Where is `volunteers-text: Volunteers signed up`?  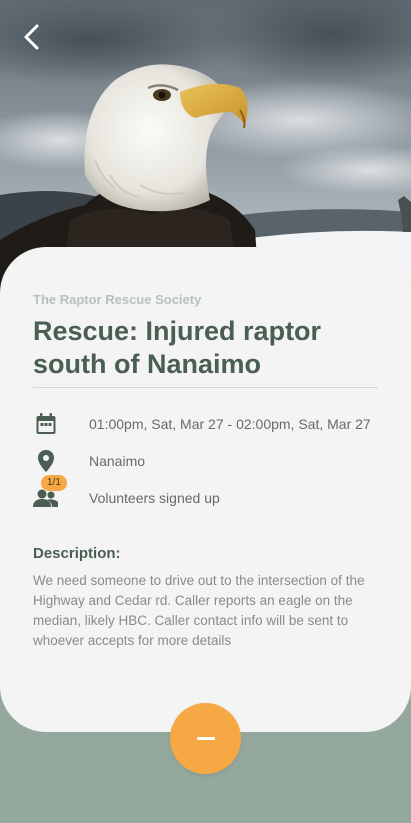
volunteers-text: Volunteers signed up is located at coordinates (154, 498).